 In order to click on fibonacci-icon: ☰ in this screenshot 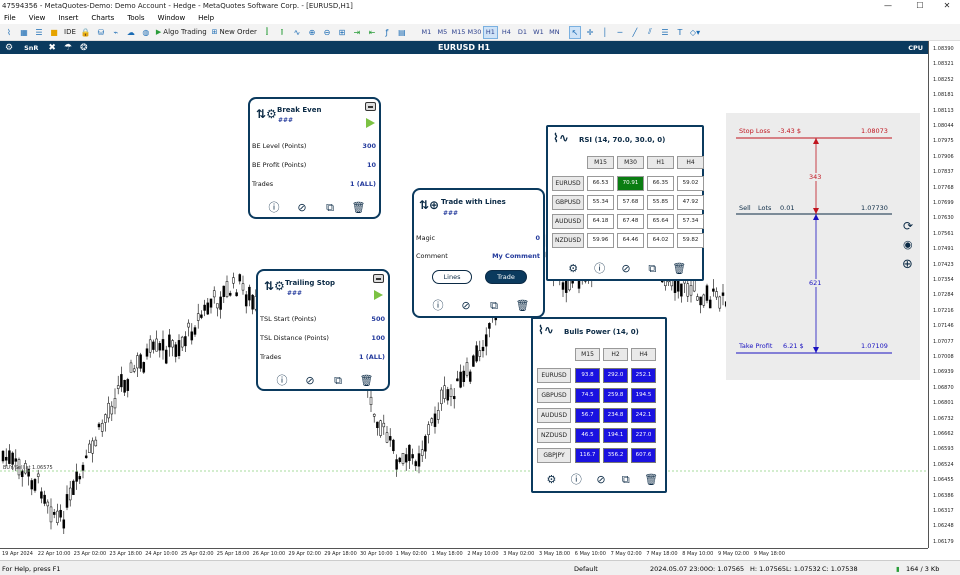, I will do `click(665, 32)`.